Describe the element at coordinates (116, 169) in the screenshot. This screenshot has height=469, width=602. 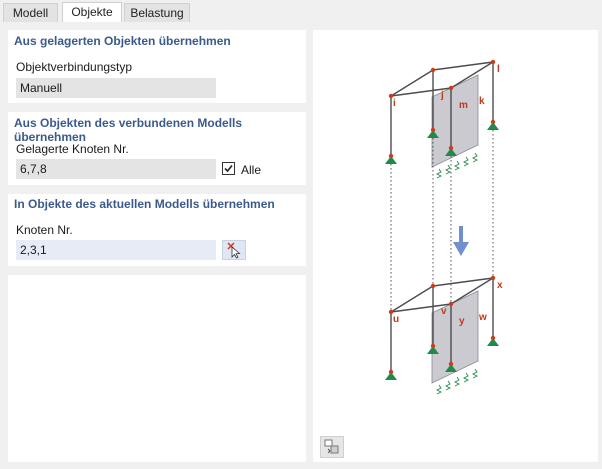
I see `supported-nodes-input: 6,7,8` at that location.